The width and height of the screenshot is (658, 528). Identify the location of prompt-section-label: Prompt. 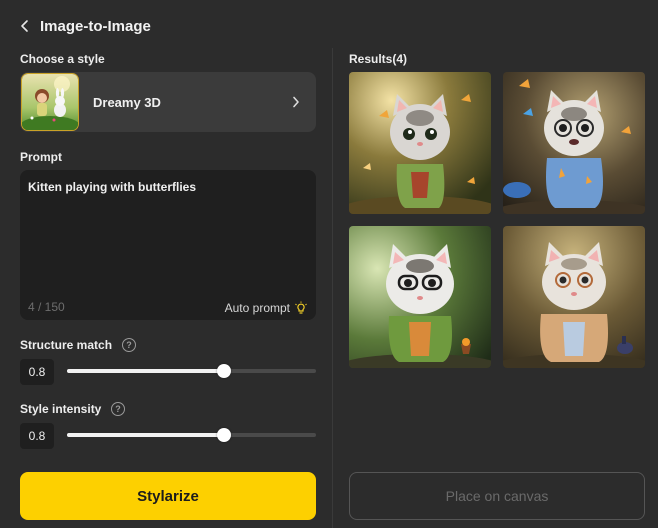
(41, 157).